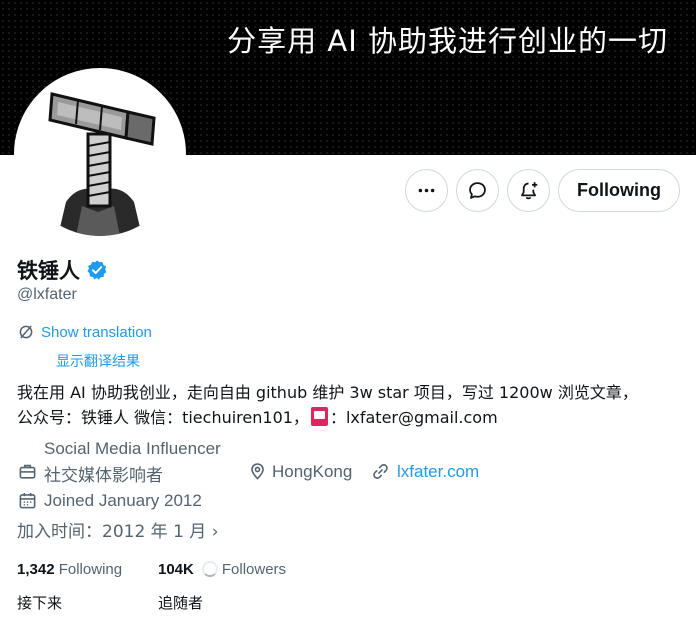  Describe the element at coordinates (48, 271) in the screenshot. I see `display-name: 铁锤人` at that location.